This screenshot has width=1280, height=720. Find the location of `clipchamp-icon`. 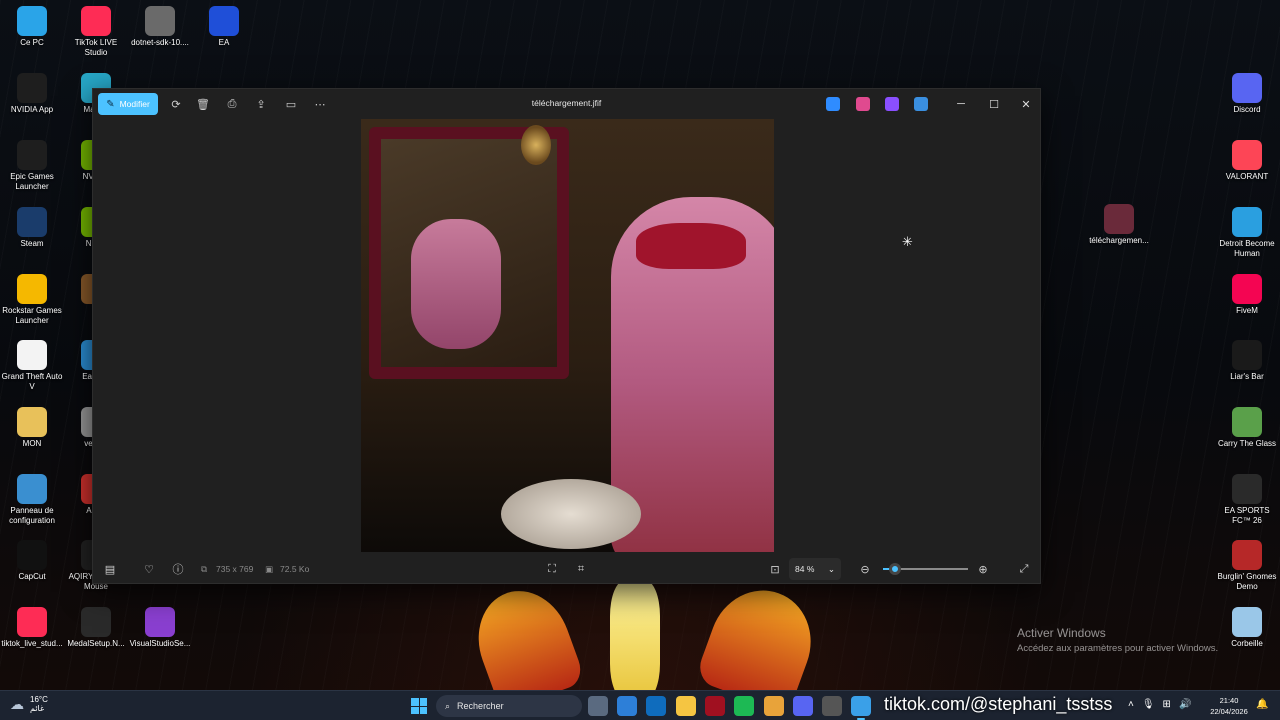

clipchamp-icon is located at coordinates (863, 104).